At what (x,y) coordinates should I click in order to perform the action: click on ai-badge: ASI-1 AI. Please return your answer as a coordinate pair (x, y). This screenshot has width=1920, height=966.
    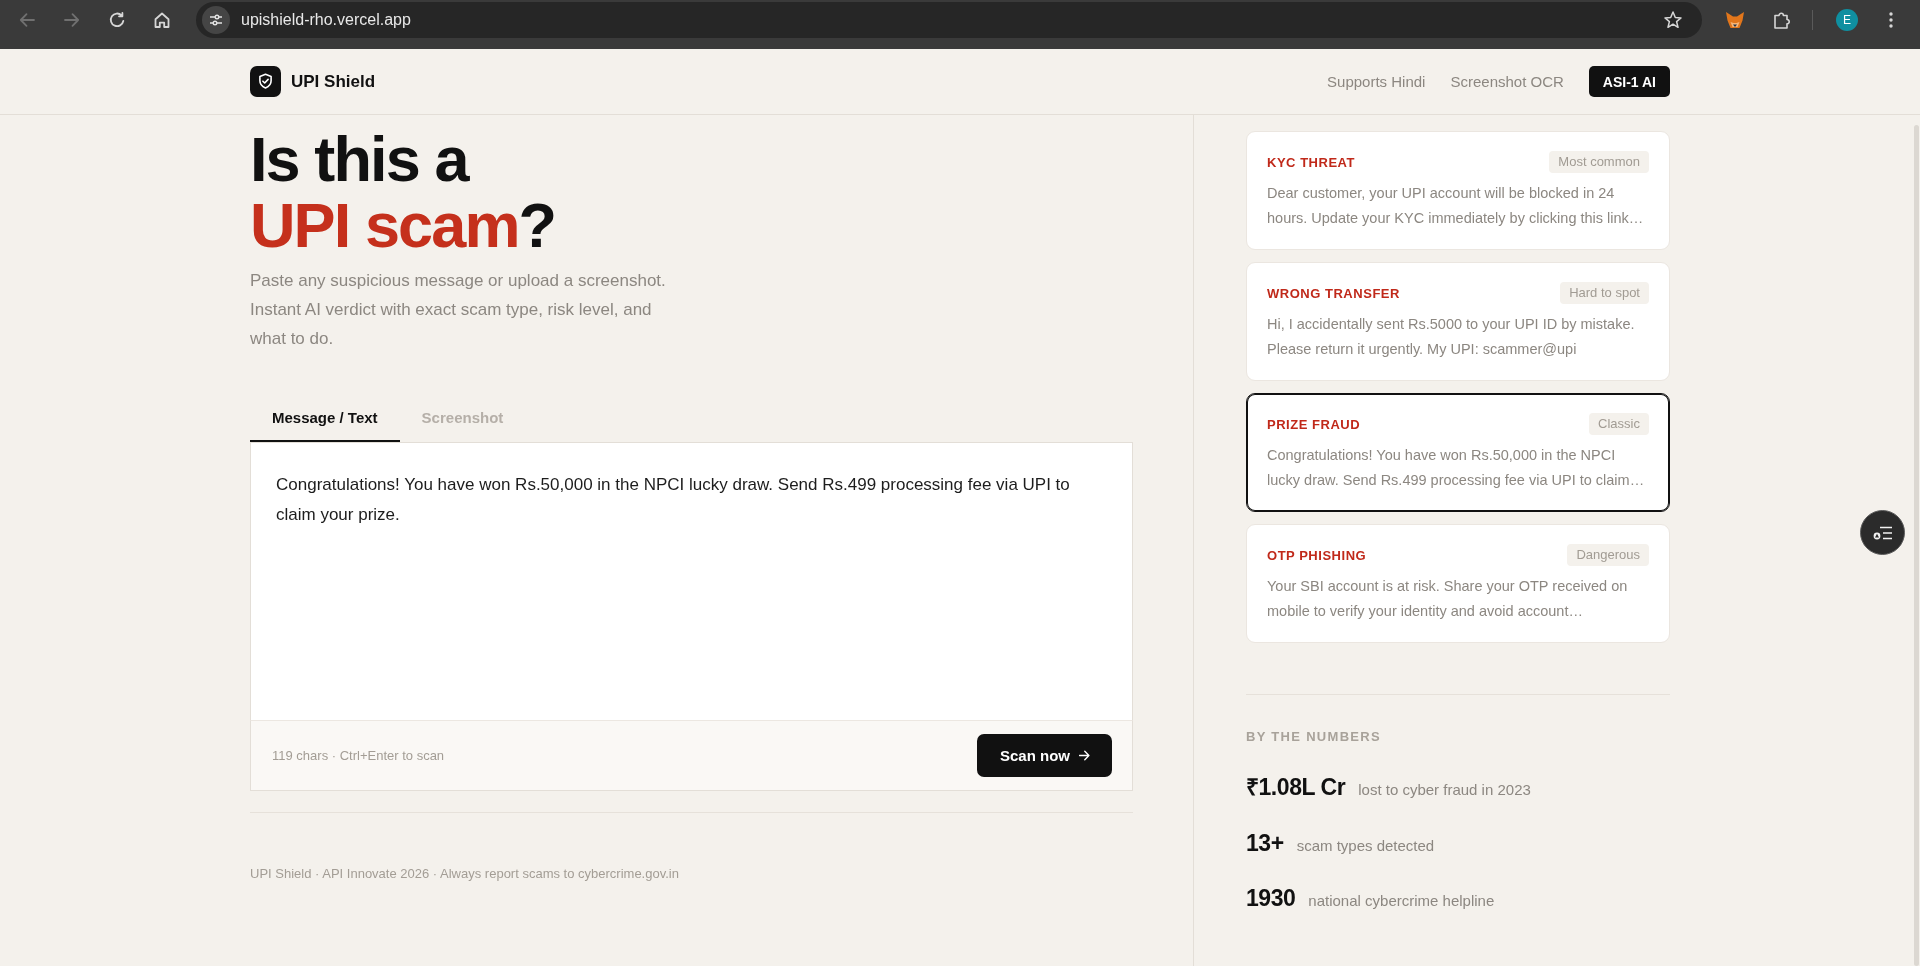
    Looking at the image, I should click on (1629, 81).